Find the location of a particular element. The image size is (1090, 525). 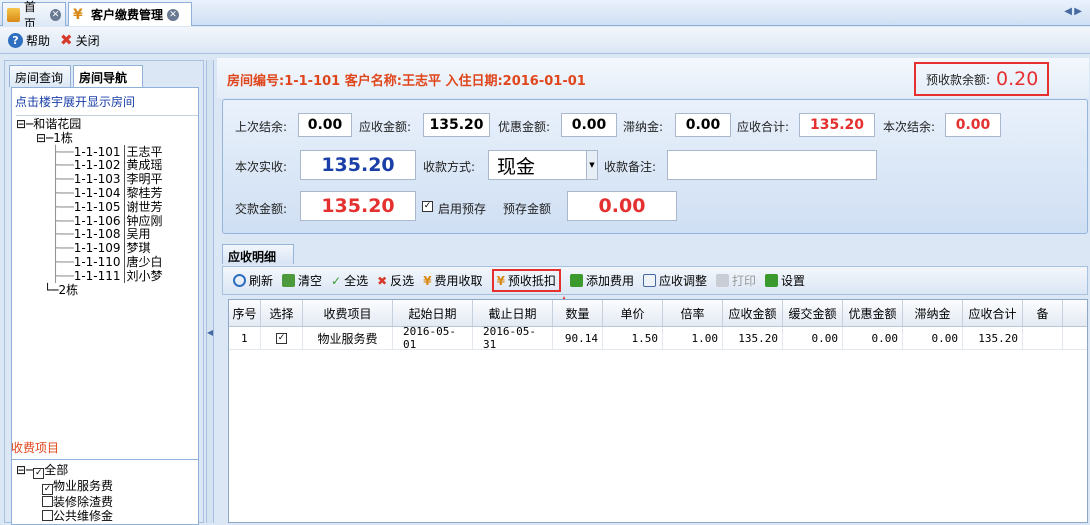

column-header: 起始日期 is located at coordinates (433, 313).